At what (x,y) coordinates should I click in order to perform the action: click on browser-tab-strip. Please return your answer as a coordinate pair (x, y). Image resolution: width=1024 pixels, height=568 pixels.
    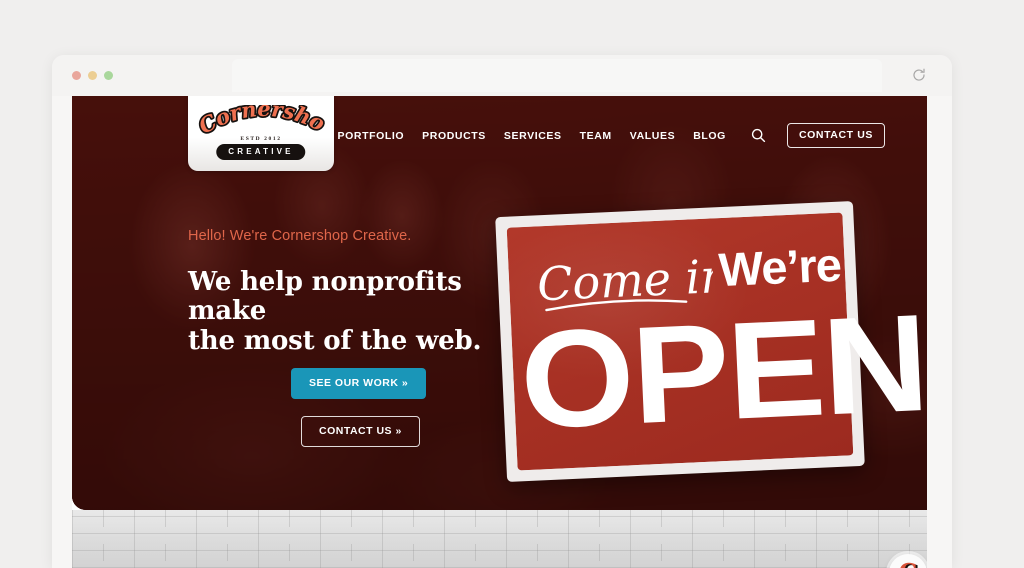
    Looking at the image, I should click on (557, 75).